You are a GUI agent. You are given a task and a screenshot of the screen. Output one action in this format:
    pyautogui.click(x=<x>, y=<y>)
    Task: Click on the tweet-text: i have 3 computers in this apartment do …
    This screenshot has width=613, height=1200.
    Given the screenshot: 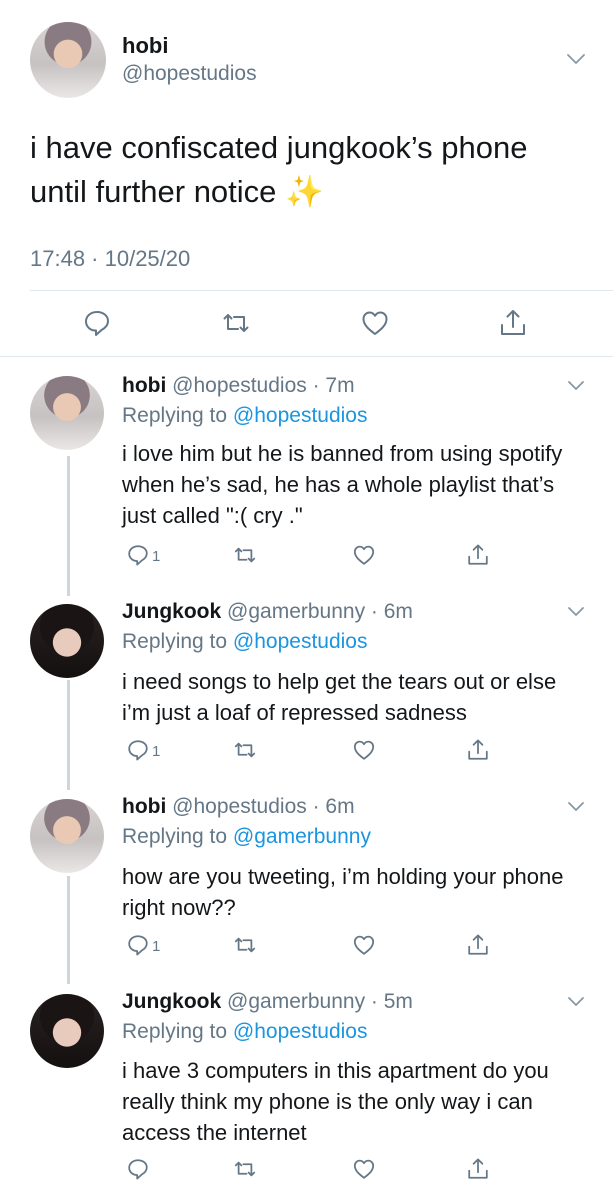 What is the action you would take?
    pyautogui.click(x=335, y=1101)
    